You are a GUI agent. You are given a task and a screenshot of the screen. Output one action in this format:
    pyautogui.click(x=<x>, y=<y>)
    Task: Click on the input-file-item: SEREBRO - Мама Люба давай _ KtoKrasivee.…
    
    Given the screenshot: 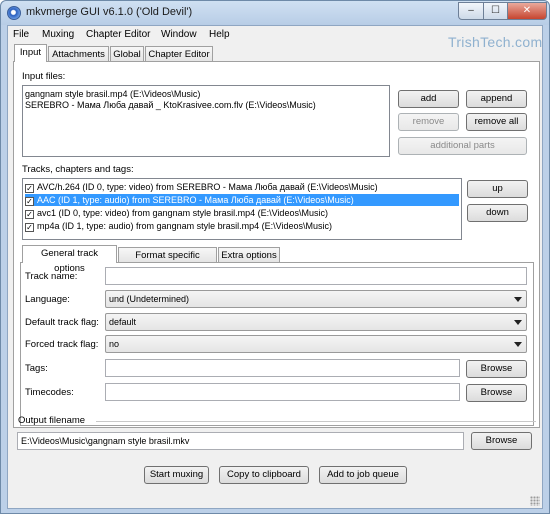 What is the action you would take?
    pyautogui.click(x=170, y=105)
    